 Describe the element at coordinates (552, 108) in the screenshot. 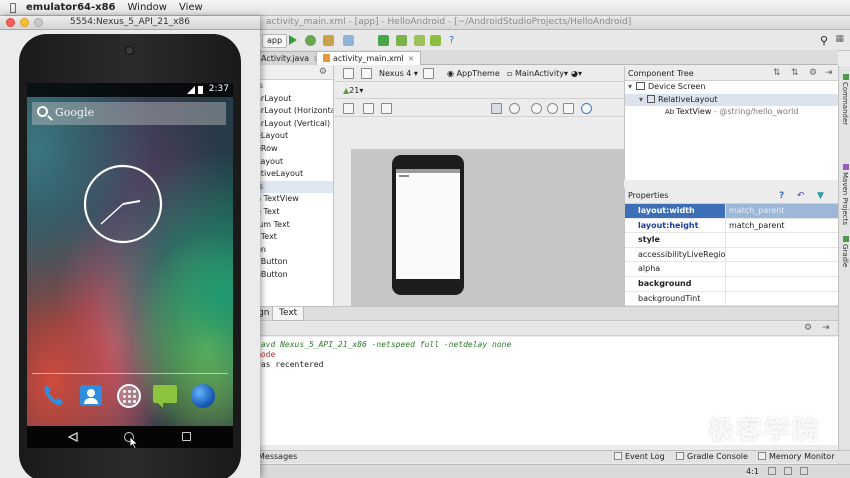

I see `zoom-reset-icon` at that location.